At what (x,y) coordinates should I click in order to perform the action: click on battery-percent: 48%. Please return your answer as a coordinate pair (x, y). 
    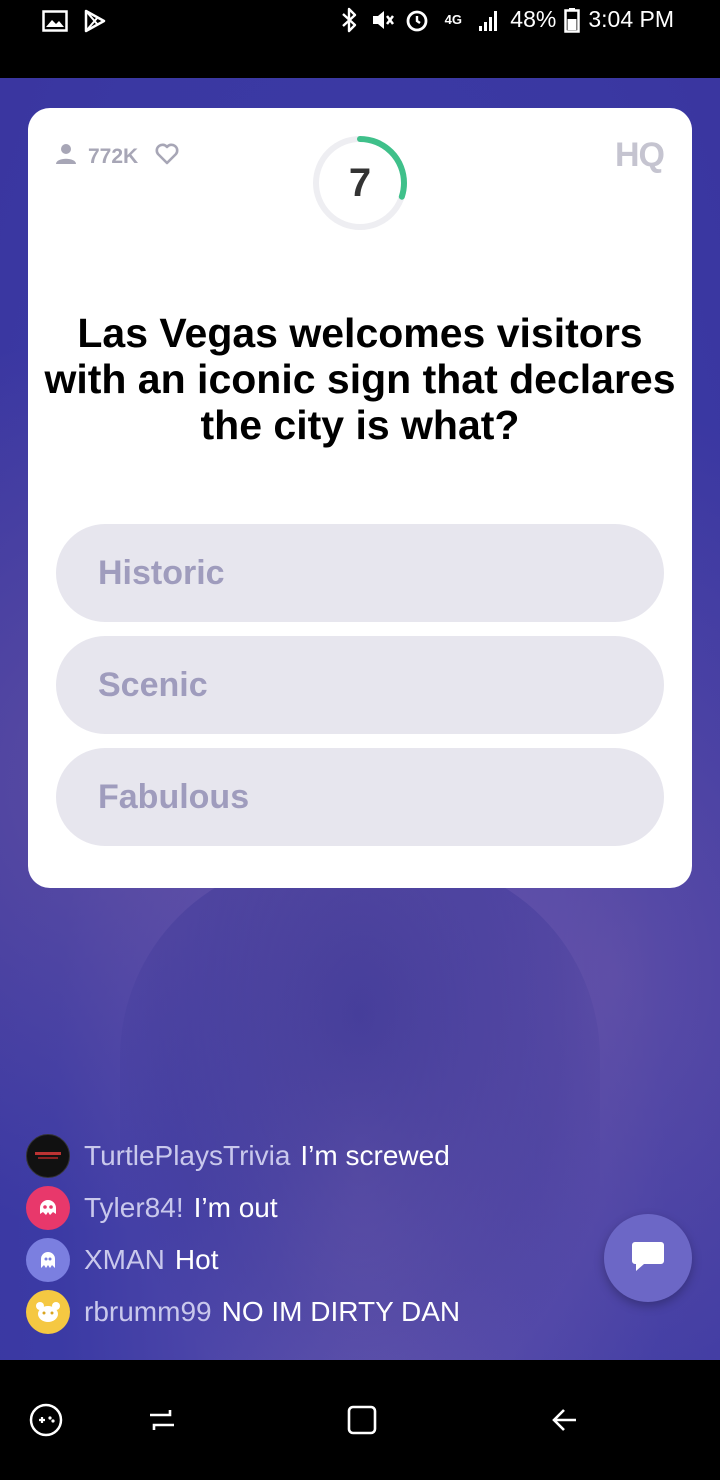
    Looking at the image, I should click on (533, 19).